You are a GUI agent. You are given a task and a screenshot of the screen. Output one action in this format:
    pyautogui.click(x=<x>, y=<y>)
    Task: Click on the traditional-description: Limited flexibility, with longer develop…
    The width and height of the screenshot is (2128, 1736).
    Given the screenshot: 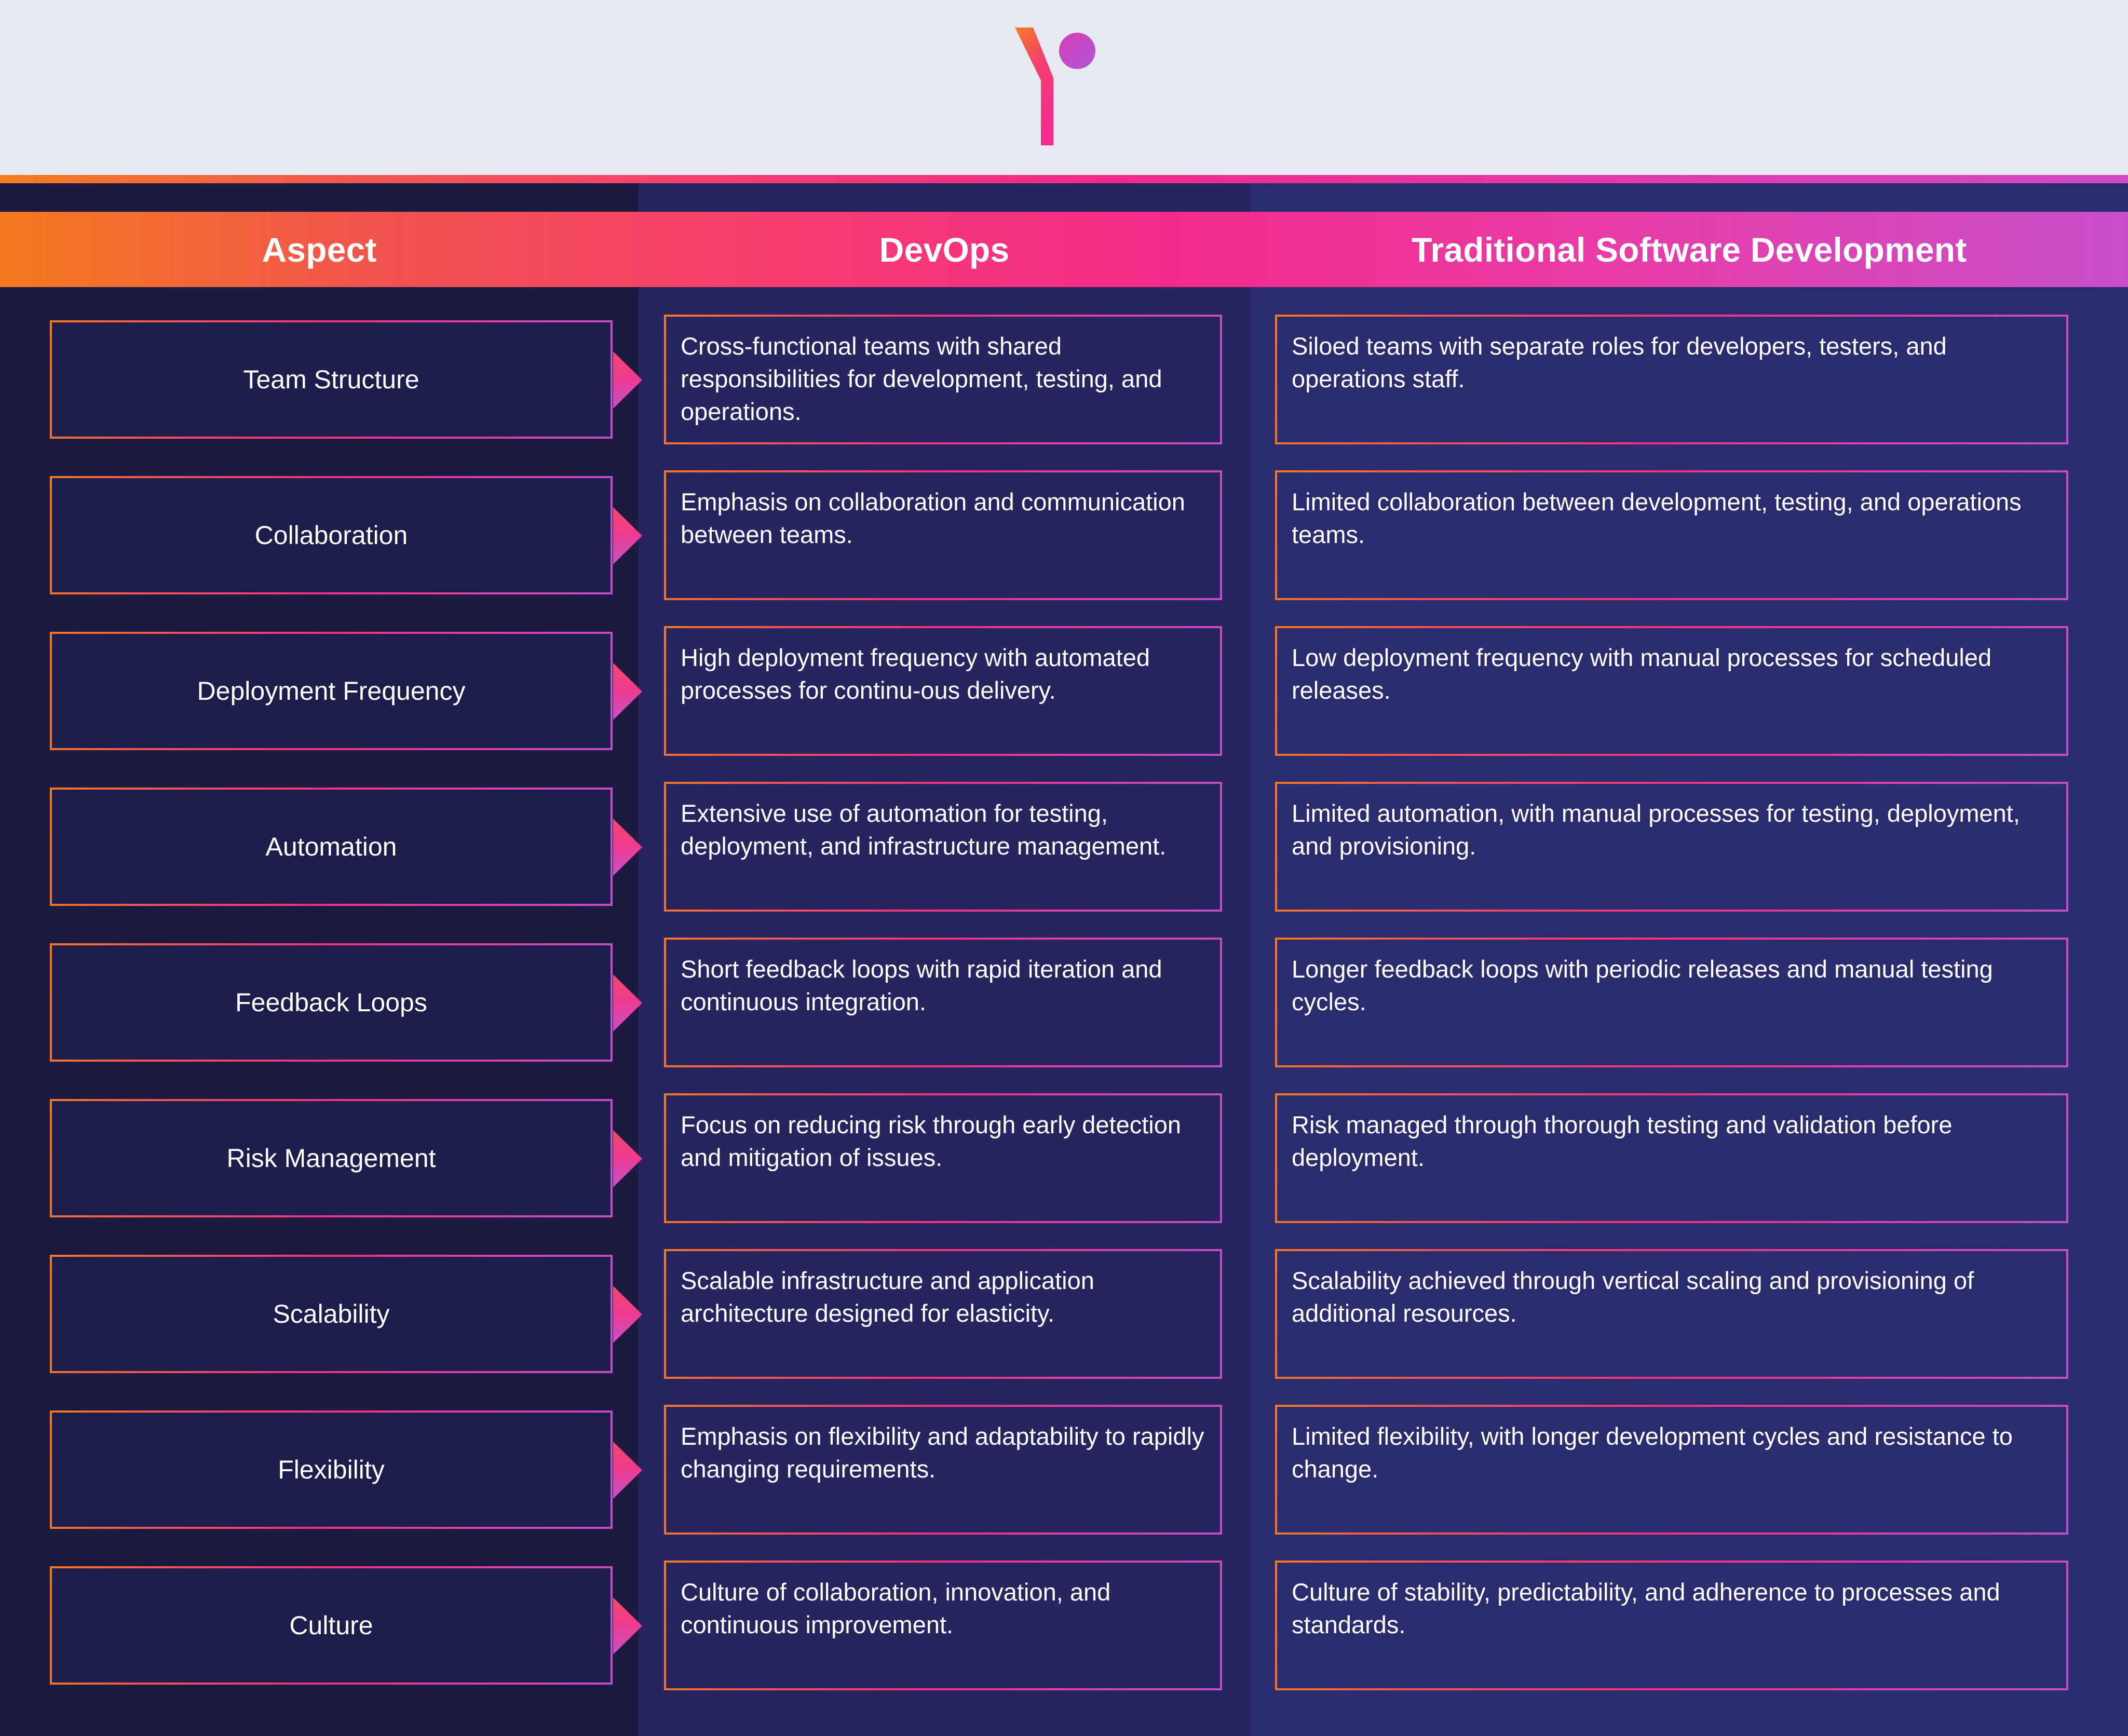 What is the action you would take?
    pyautogui.click(x=1653, y=1452)
    